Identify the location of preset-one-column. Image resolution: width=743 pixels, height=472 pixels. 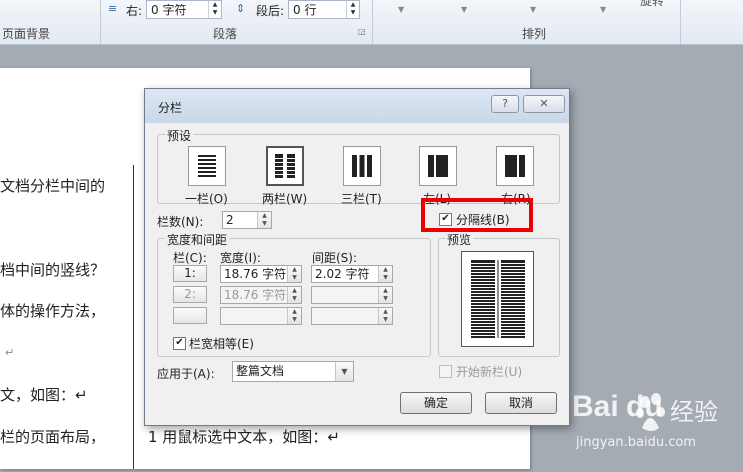
(207, 166).